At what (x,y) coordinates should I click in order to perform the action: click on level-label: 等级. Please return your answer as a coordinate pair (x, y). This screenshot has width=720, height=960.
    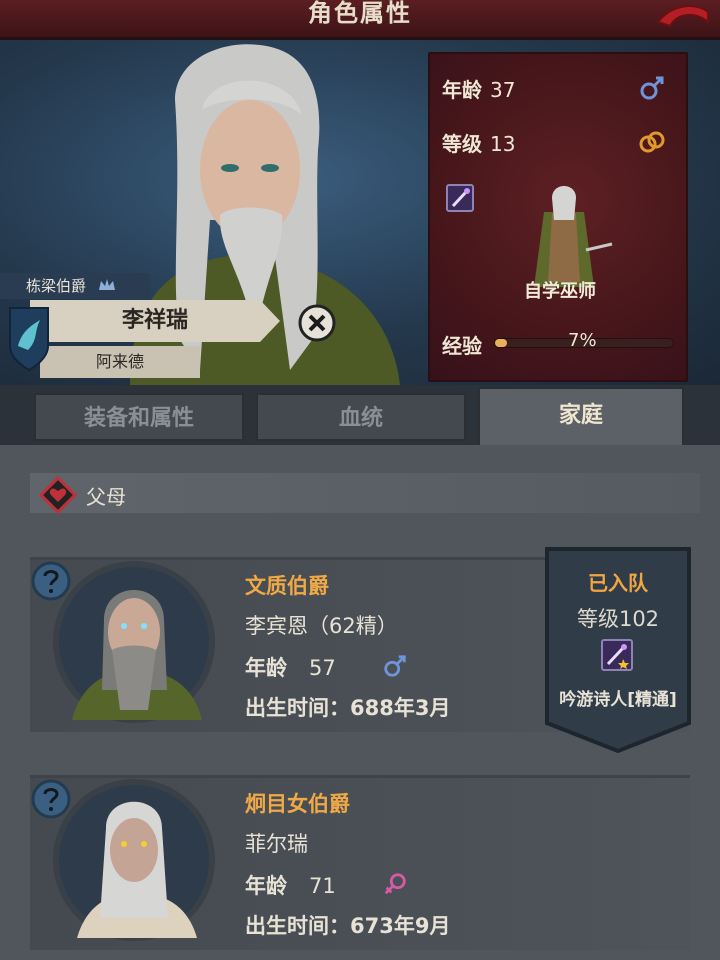
    Looking at the image, I should click on (462, 144).